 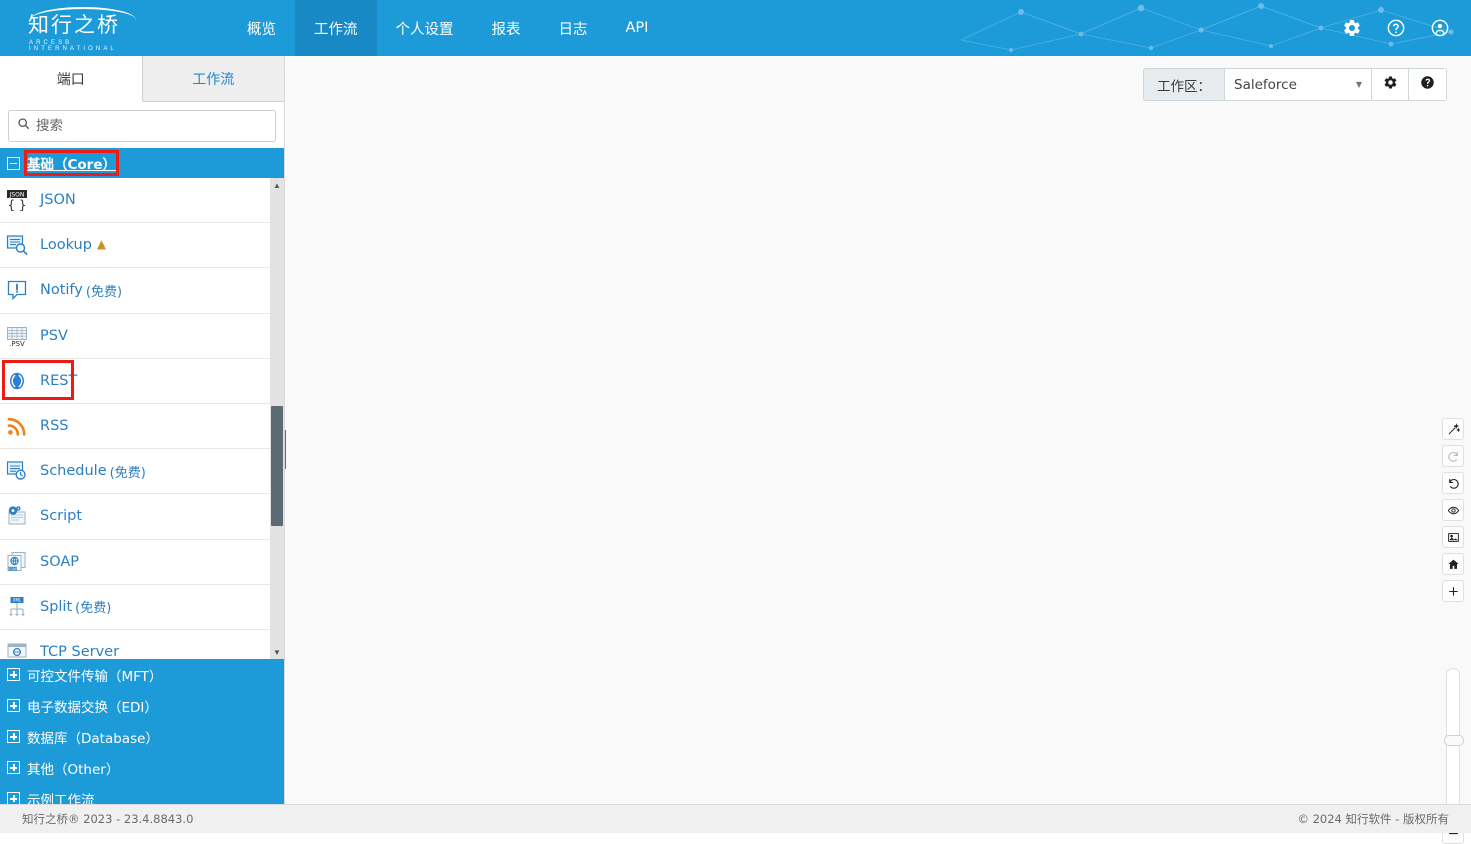 What do you see at coordinates (573, 28) in the screenshot?
I see `nav-logs: 日志` at bounding box center [573, 28].